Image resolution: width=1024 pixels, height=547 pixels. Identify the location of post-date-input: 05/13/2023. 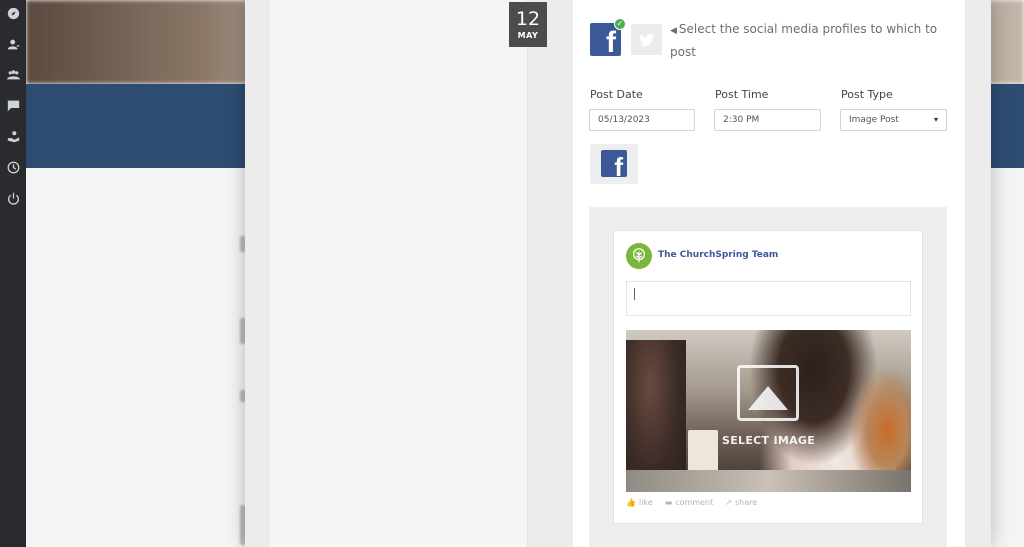
(642, 120).